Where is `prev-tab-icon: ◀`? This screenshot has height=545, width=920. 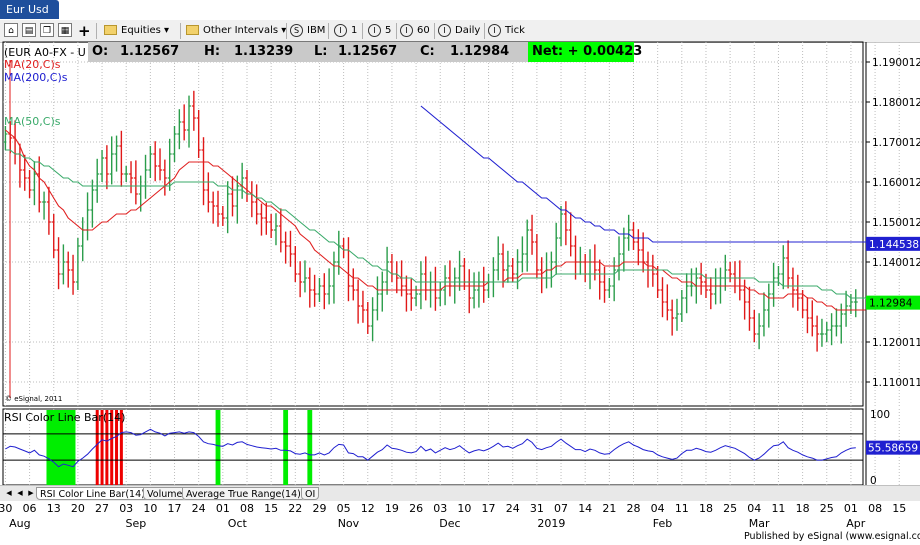 prev-tab-icon: ◀ is located at coordinates (20, 493).